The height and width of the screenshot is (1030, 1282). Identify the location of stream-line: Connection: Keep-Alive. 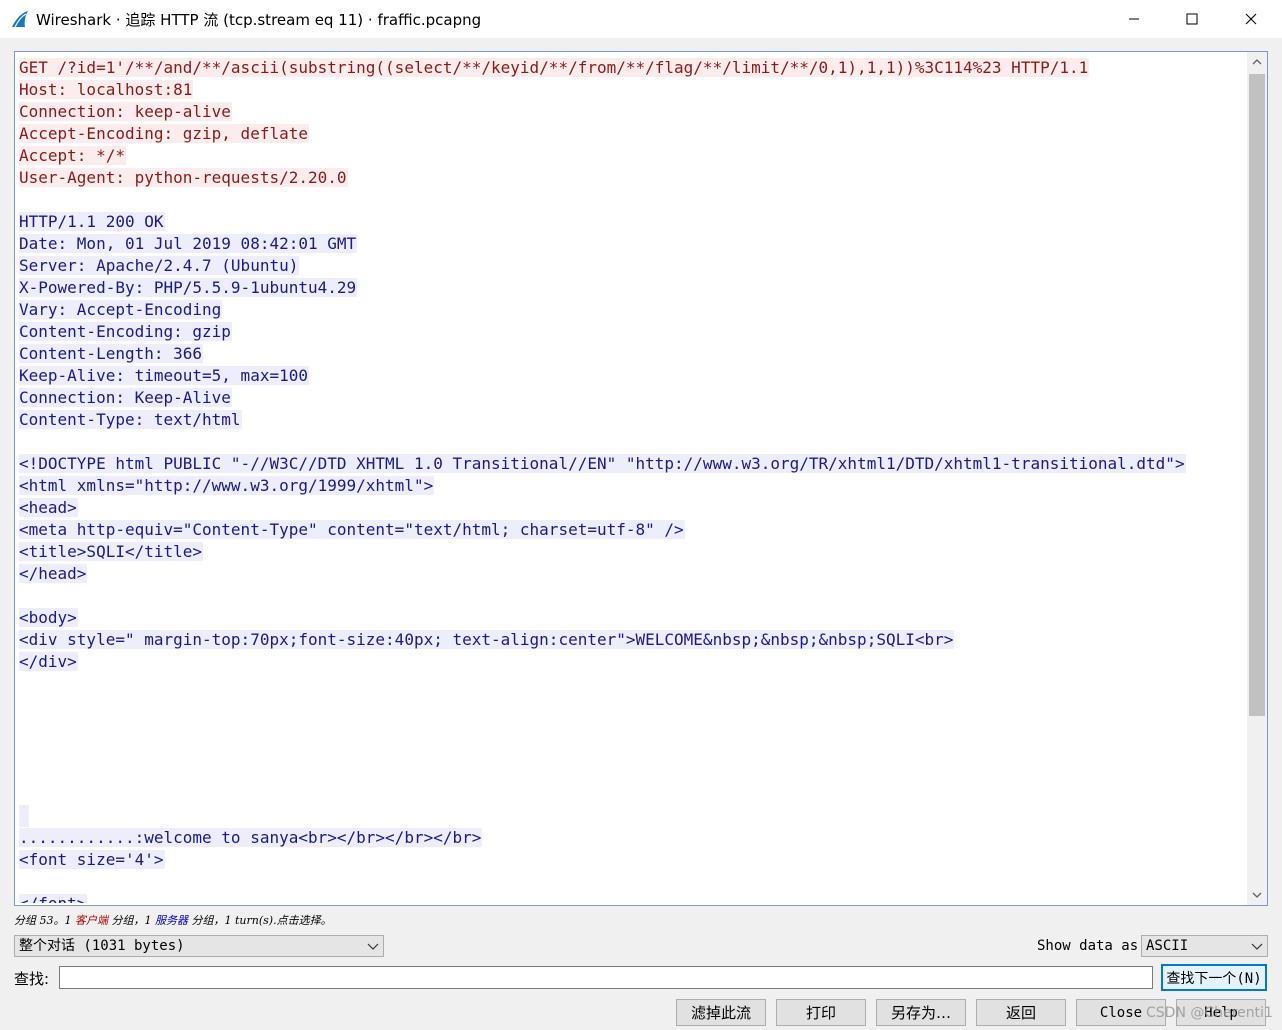
(633, 398).